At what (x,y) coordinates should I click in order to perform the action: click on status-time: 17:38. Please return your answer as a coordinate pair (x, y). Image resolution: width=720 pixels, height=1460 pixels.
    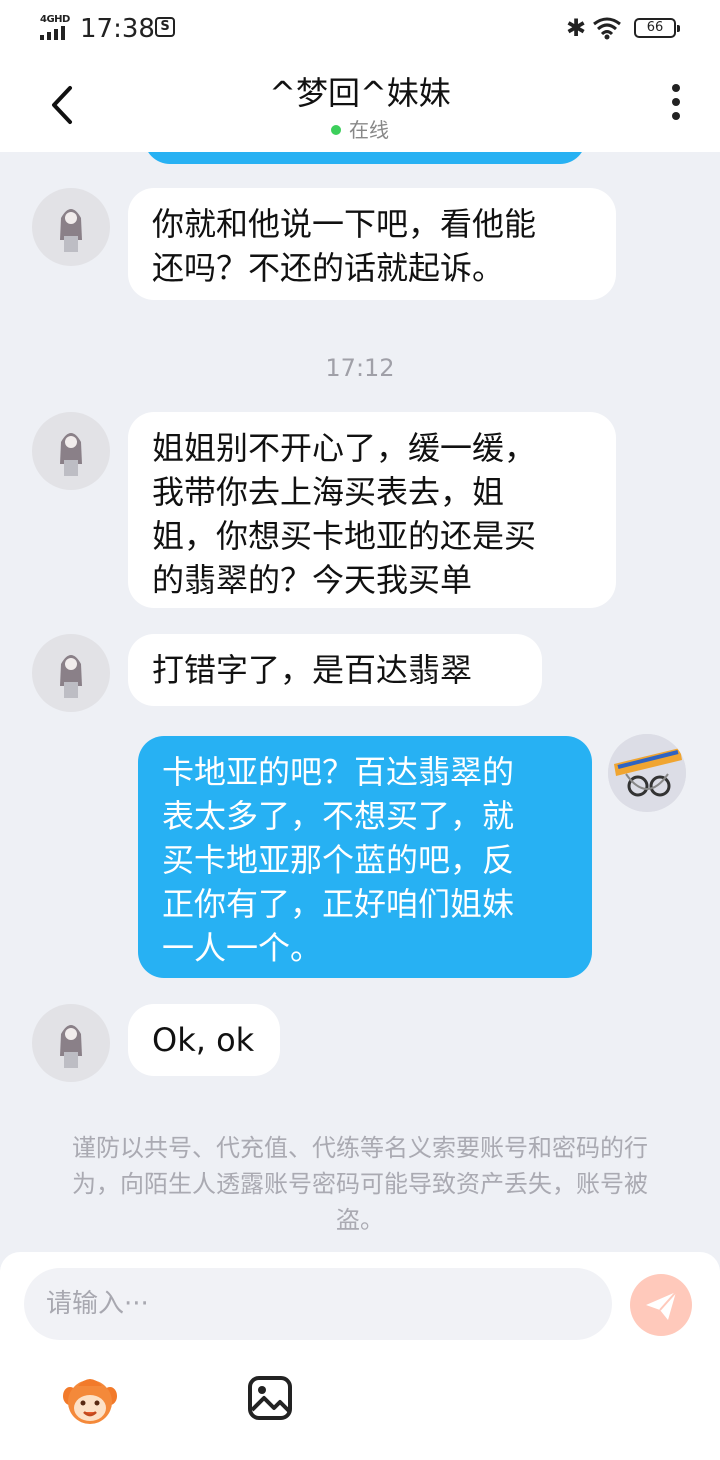
    Looking at the image, I should click on (117, 29).